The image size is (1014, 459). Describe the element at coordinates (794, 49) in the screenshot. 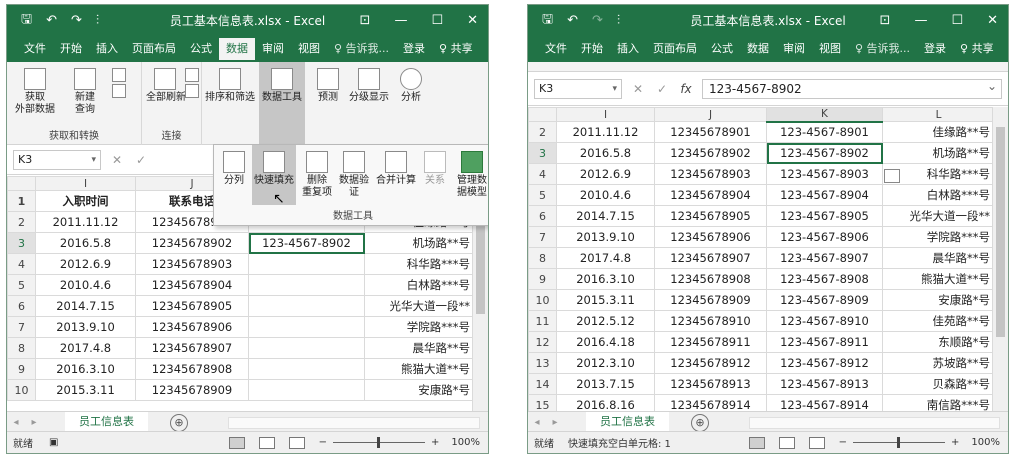

I see `tab-review: 审阅` at that location.